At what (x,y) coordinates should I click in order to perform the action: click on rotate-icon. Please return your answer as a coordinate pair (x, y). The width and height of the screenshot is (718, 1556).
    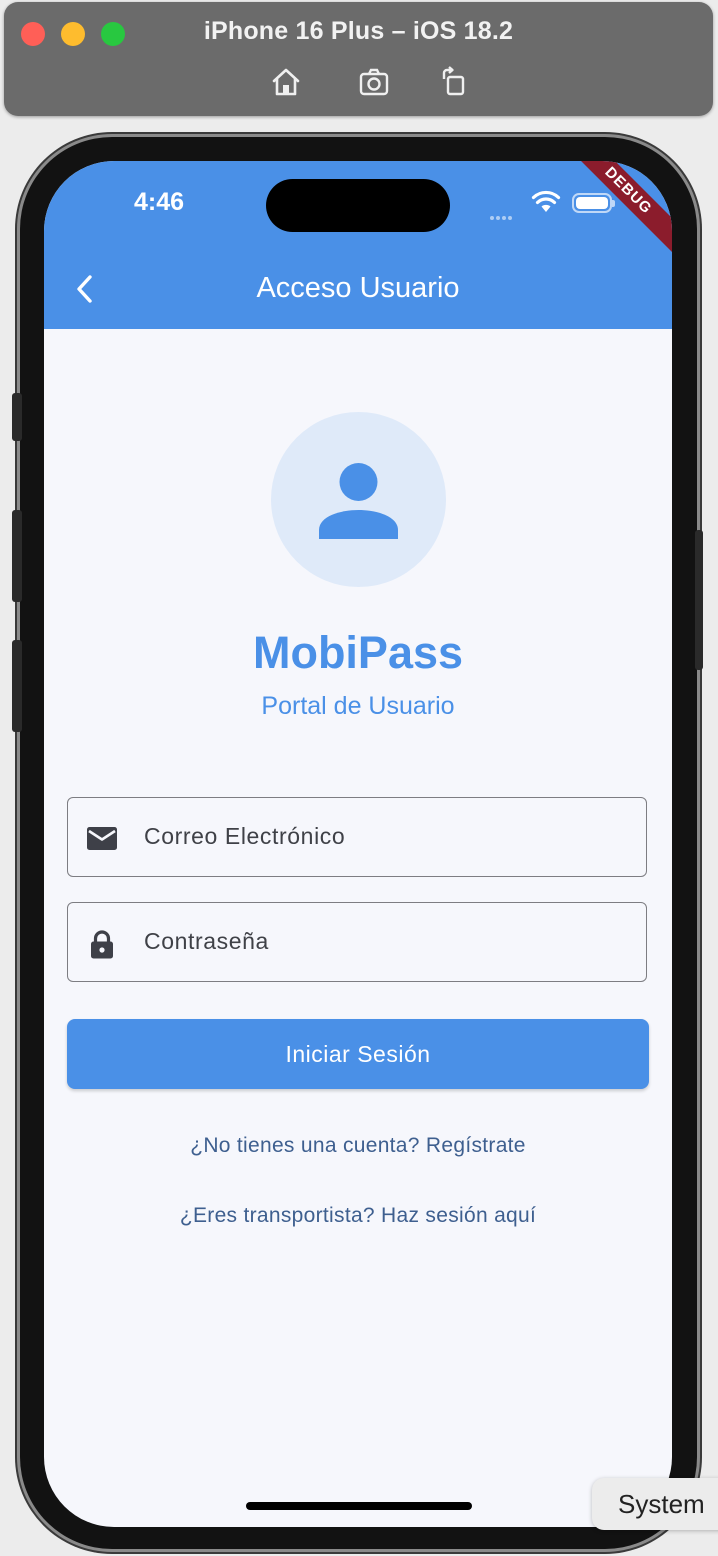
    Looking at the image, I should click on (454, 82).